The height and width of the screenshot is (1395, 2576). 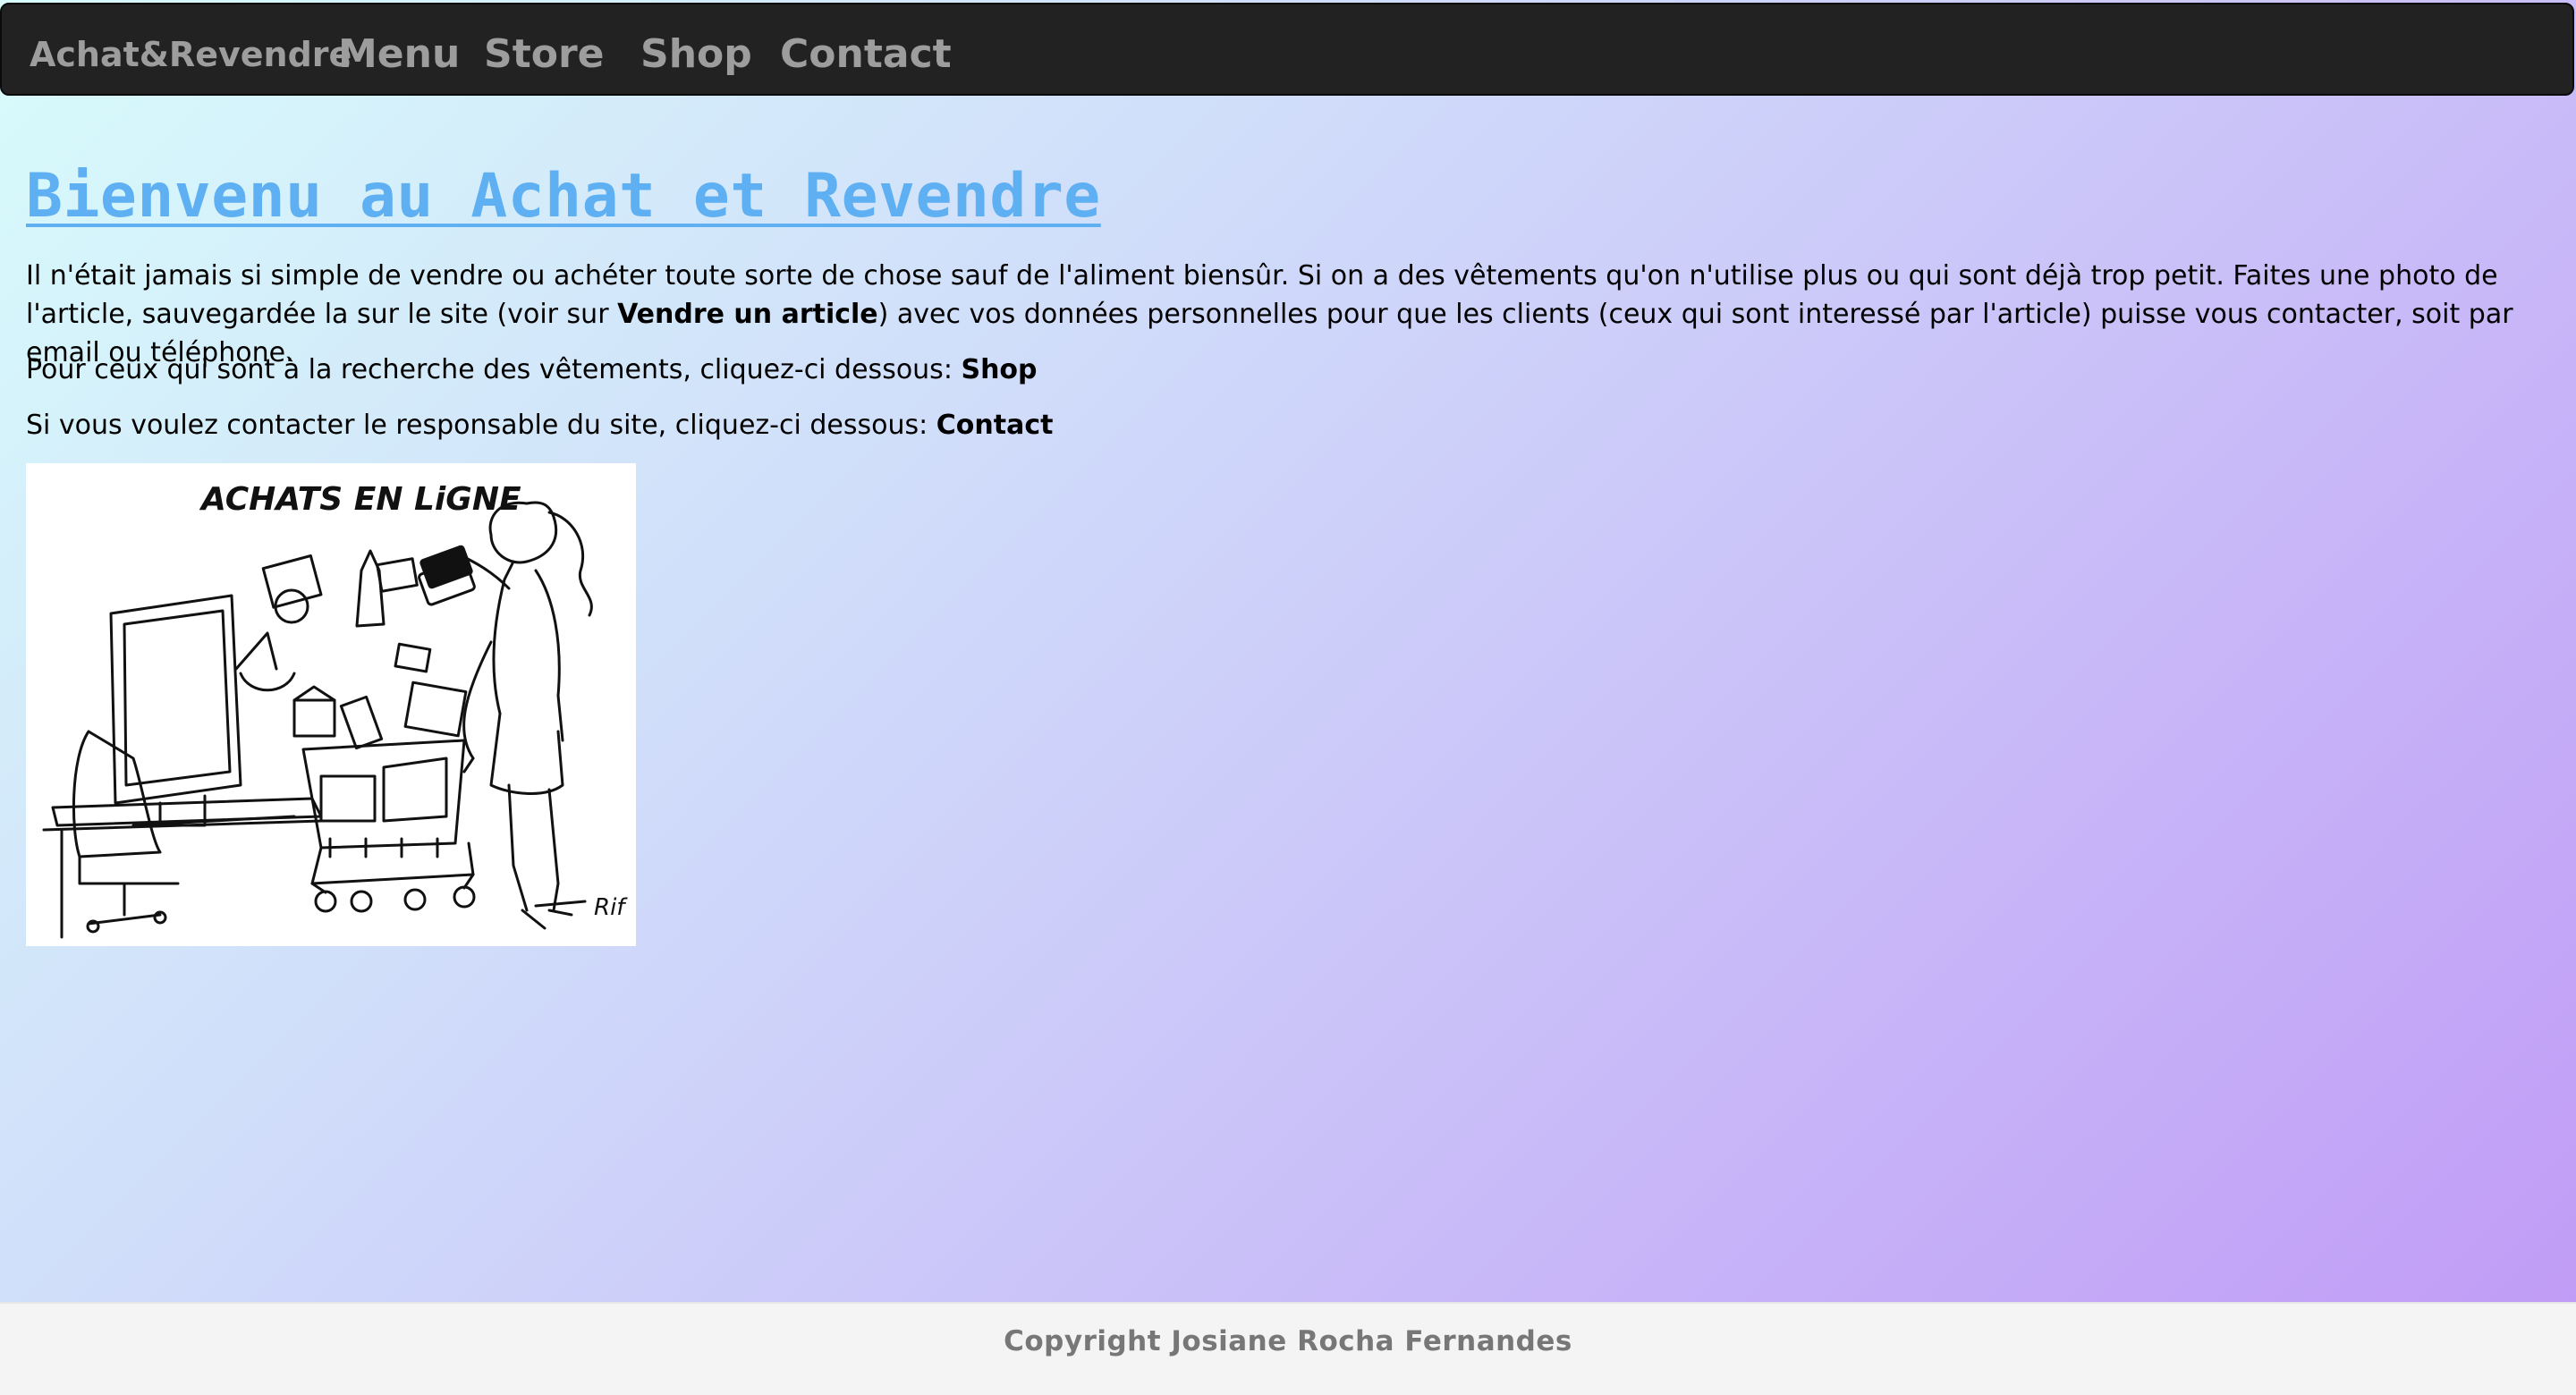 What do you see at coordinates (999, 369) in the screenshot?
I see `shop-link: Shop` at bounding box center [999, 369].